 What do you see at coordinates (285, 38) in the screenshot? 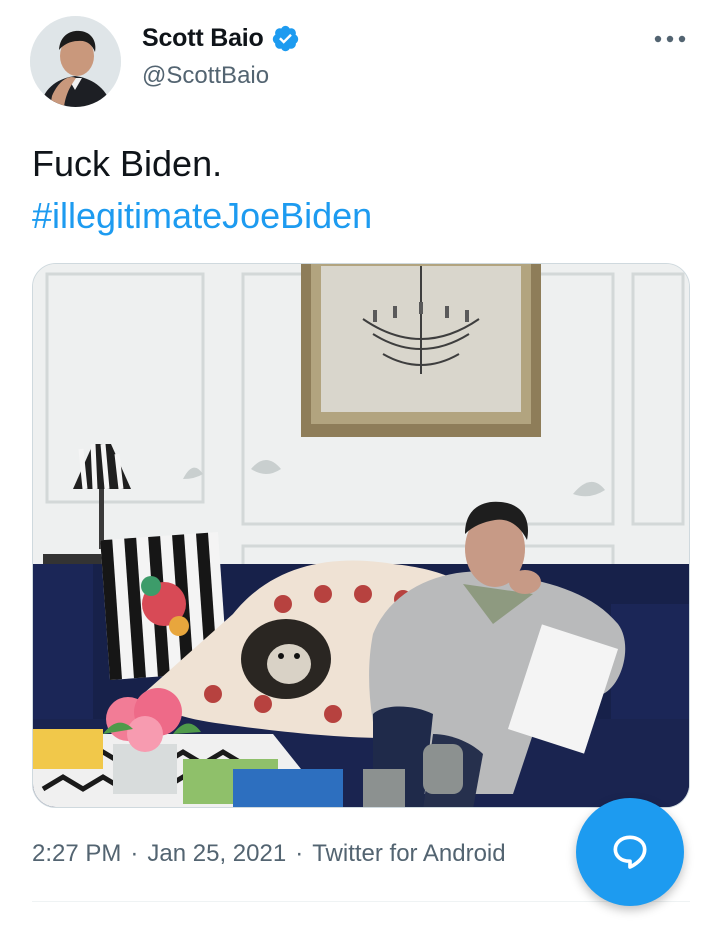
I see `verified-badge-icon` at bounding box center [285, 38].